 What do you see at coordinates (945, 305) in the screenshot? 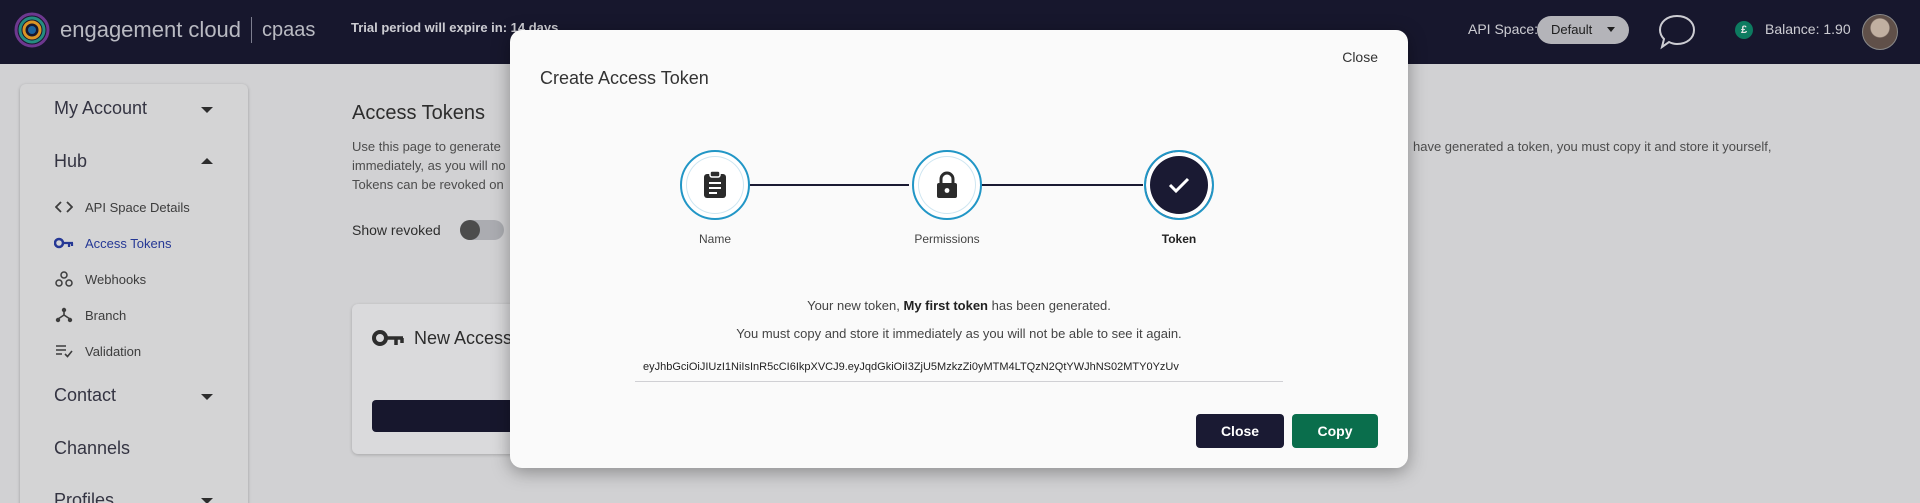
I see `token-name: My first token` at bounding box center [945, 305].